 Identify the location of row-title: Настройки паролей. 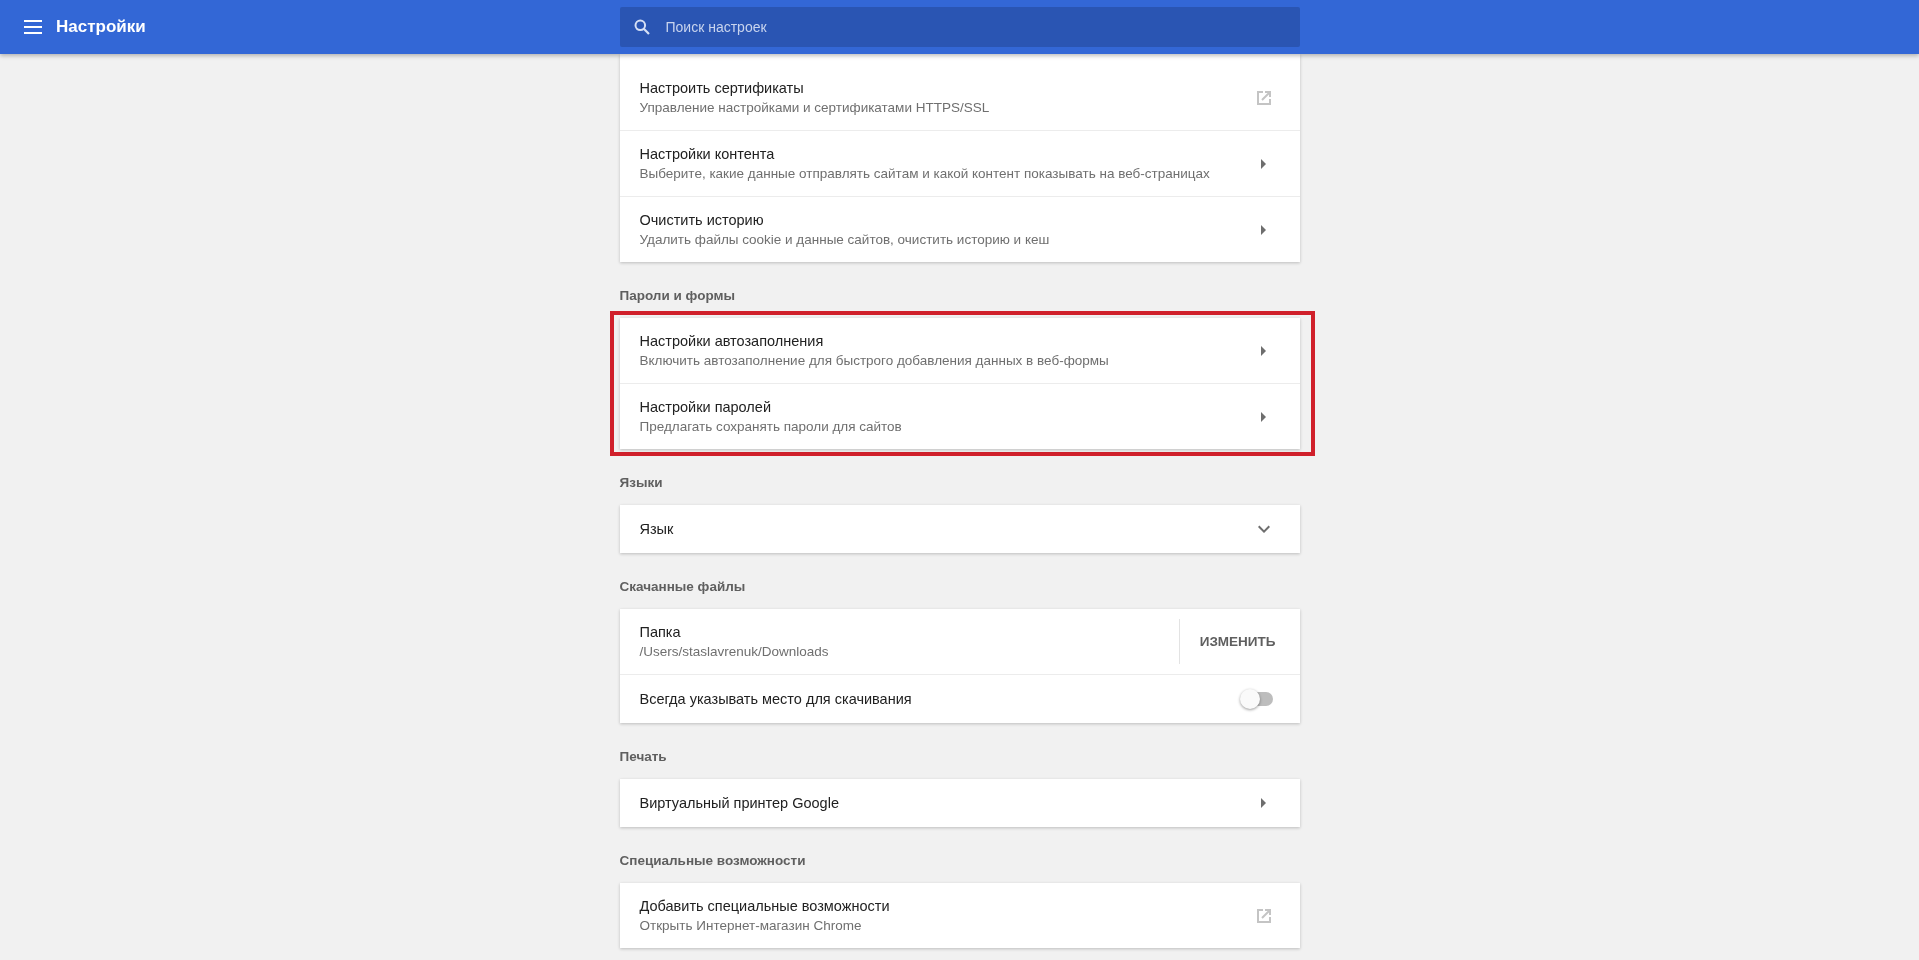
(705, 407).